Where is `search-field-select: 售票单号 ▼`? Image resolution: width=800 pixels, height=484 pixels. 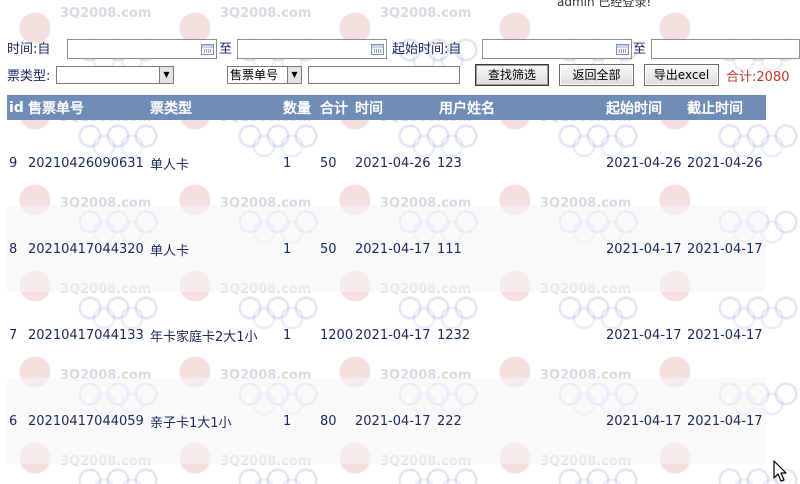
search-field-select: 售票单号 ▼ is located at coordinates (264, 75).